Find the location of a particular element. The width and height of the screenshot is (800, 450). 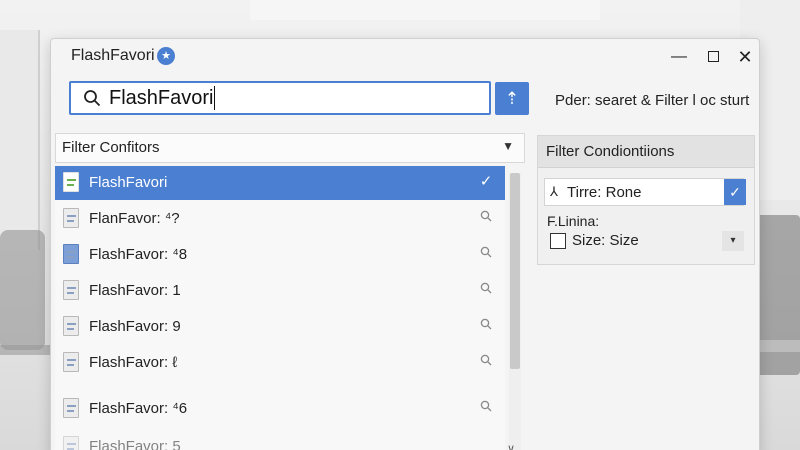

time-filter-label: Tirre: Rone is located at coordinates (604, 192).